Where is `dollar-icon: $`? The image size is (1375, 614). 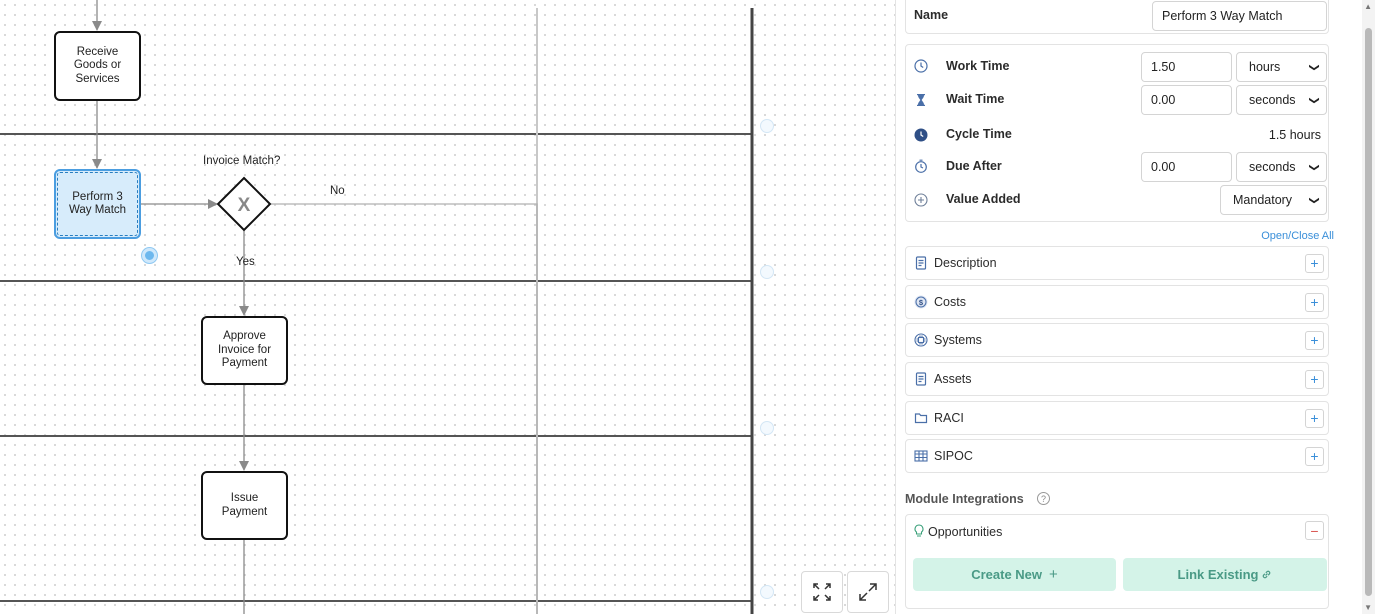 dollar-icon: $ is located at coordinates (921, 302).